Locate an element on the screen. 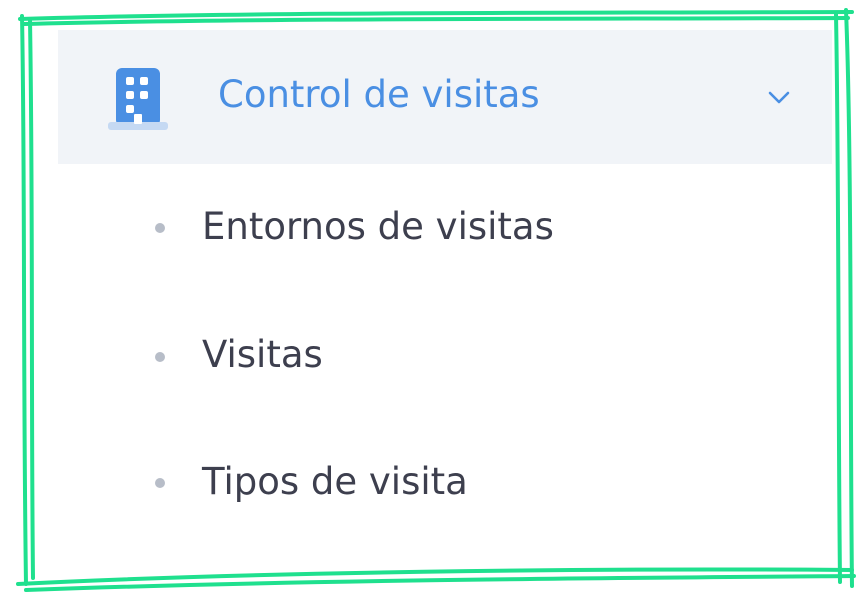 This screenshot has height=595, width=858. submenu-item-label: Entornos de visitas is located at coordinates (378, 226).